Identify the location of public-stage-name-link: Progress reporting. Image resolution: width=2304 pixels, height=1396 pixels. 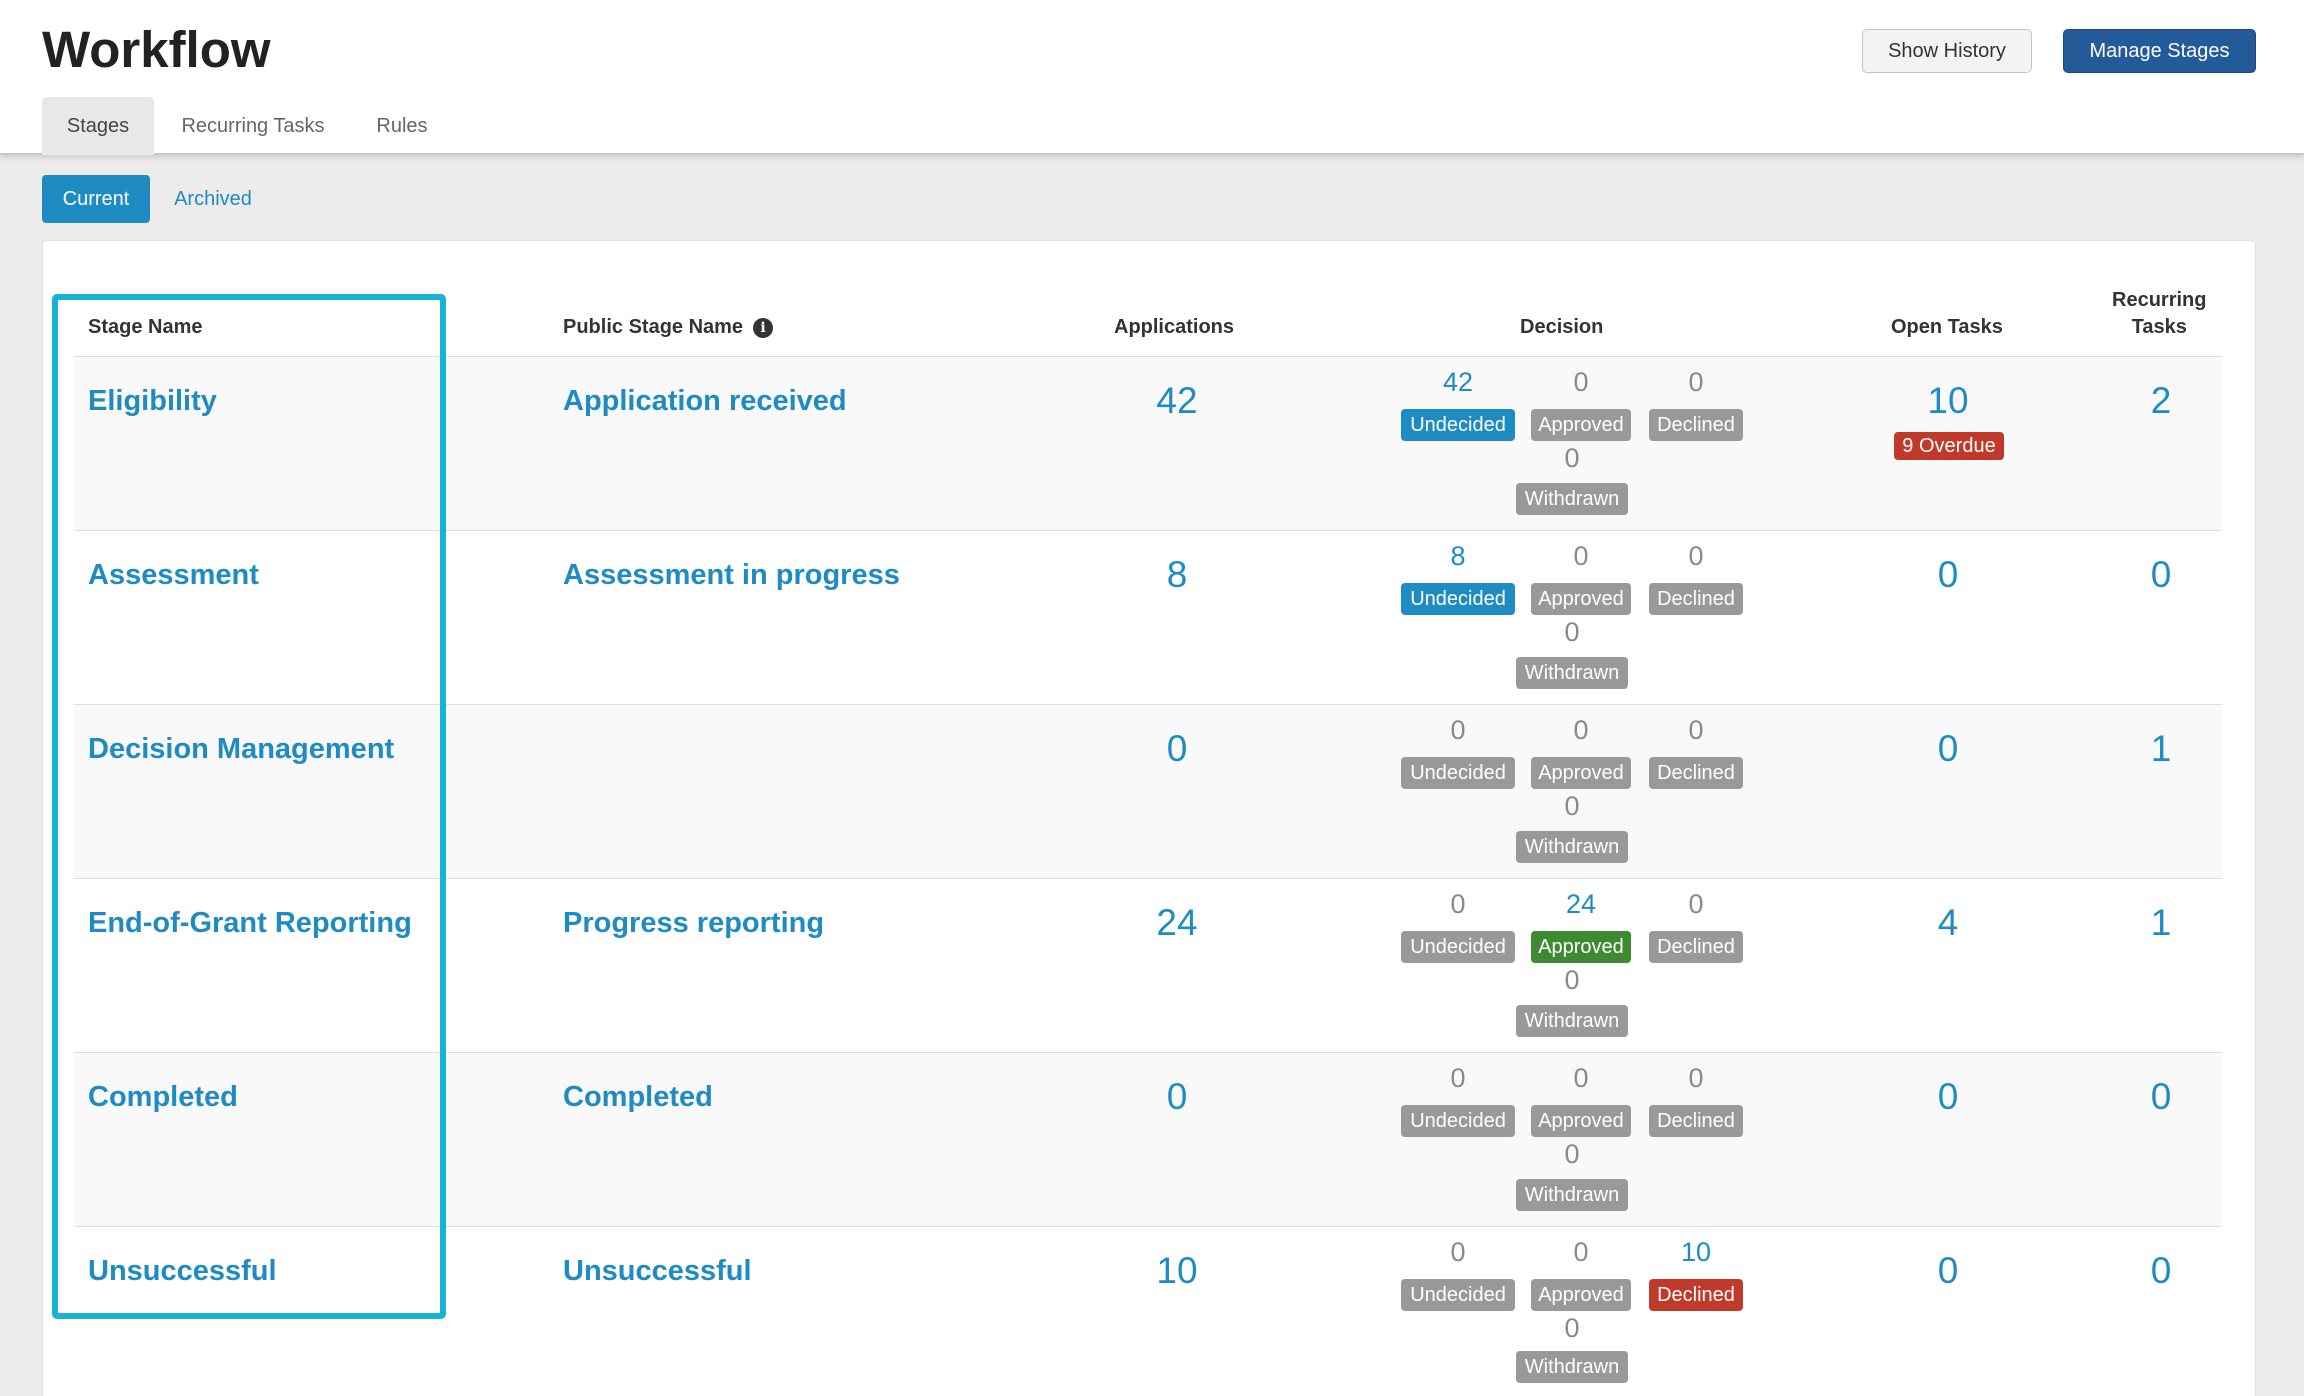
(693, 923).